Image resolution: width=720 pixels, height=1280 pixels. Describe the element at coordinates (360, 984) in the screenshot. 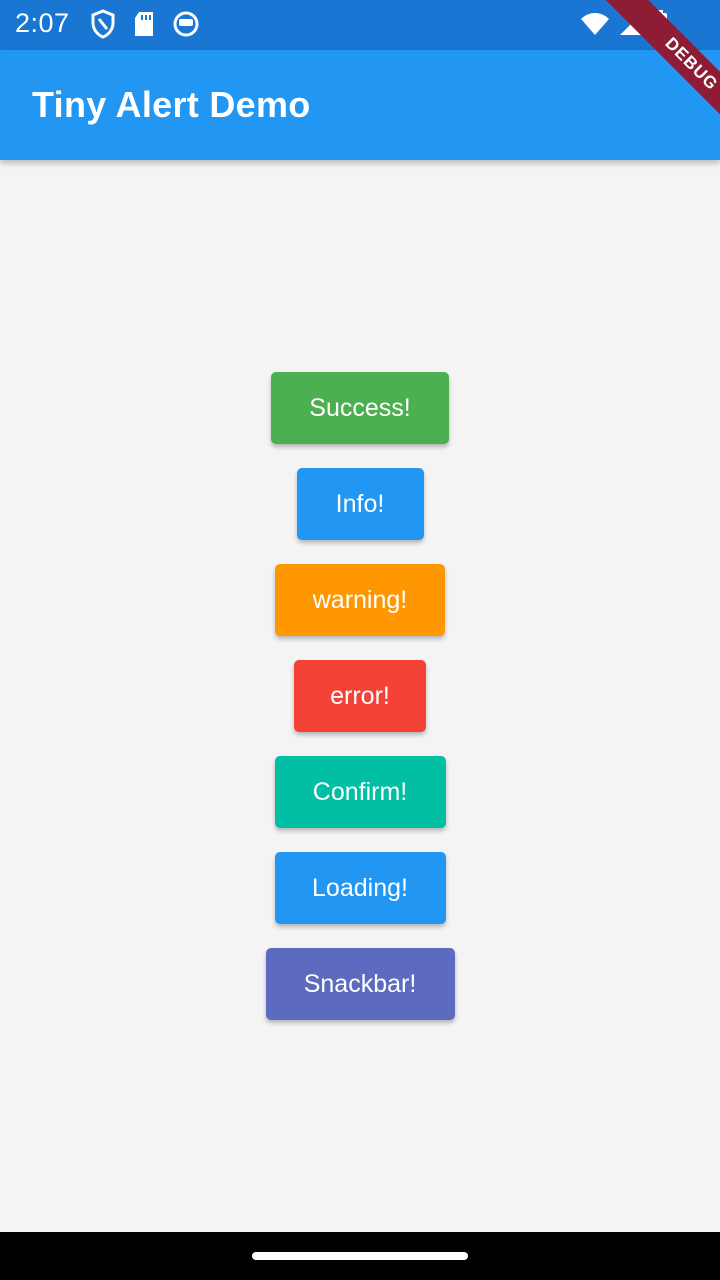

I see `snackbar-button: Snackbar!` at that location.